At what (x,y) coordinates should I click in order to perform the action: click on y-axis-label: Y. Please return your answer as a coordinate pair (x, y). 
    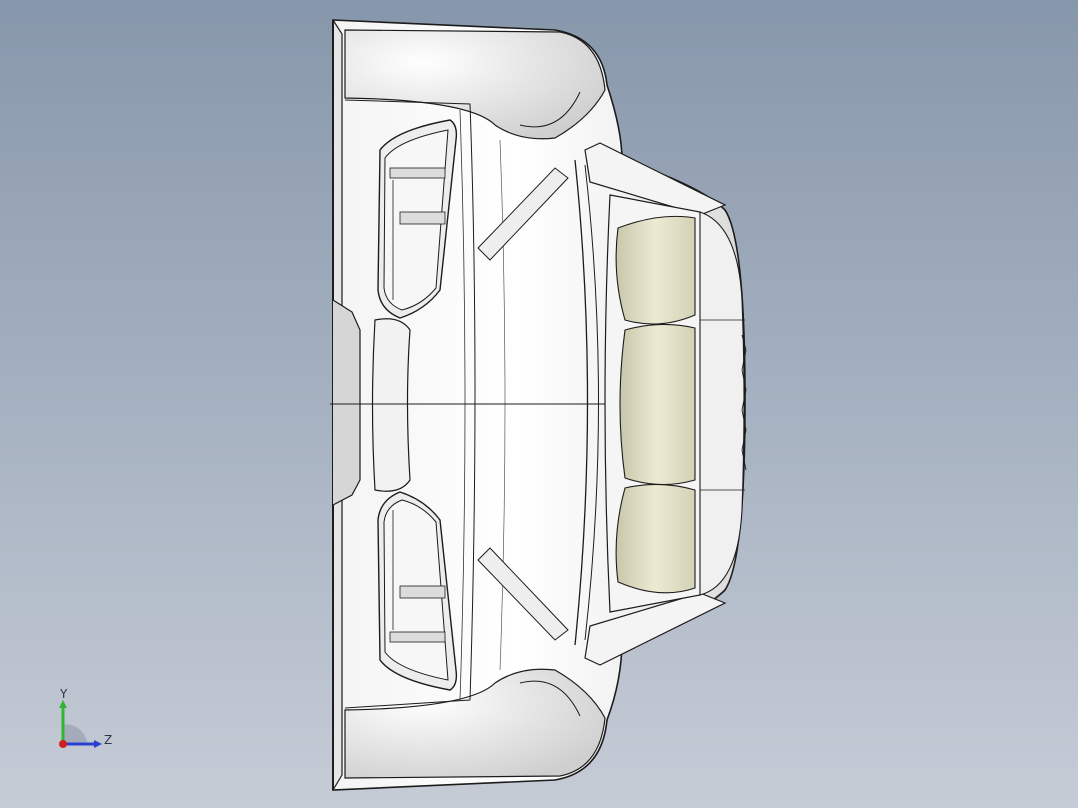
    Looking at the image, I should click on (63, 694).